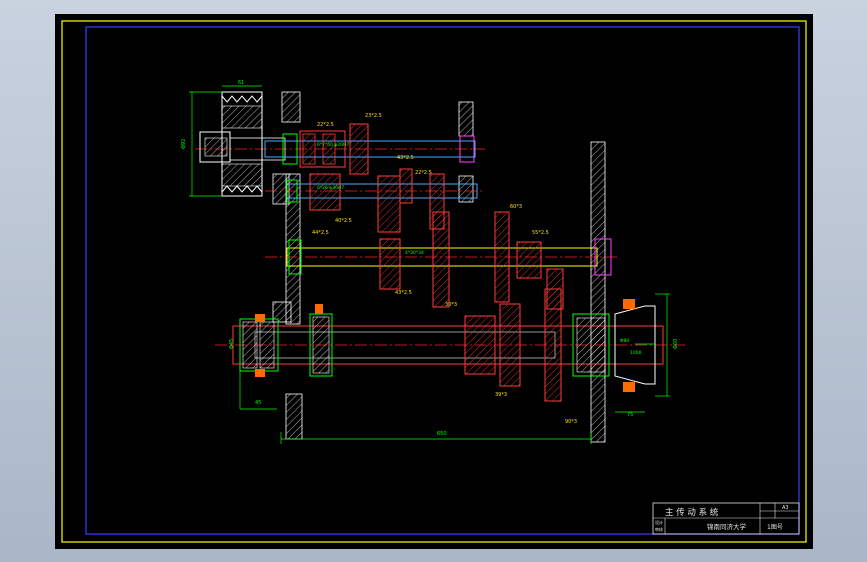 This screenshot has height=562, width=867. Describe the element at coordinates (676, 344) in the screenshot. I see `dim-spindle-dia: Φ60` at that location.